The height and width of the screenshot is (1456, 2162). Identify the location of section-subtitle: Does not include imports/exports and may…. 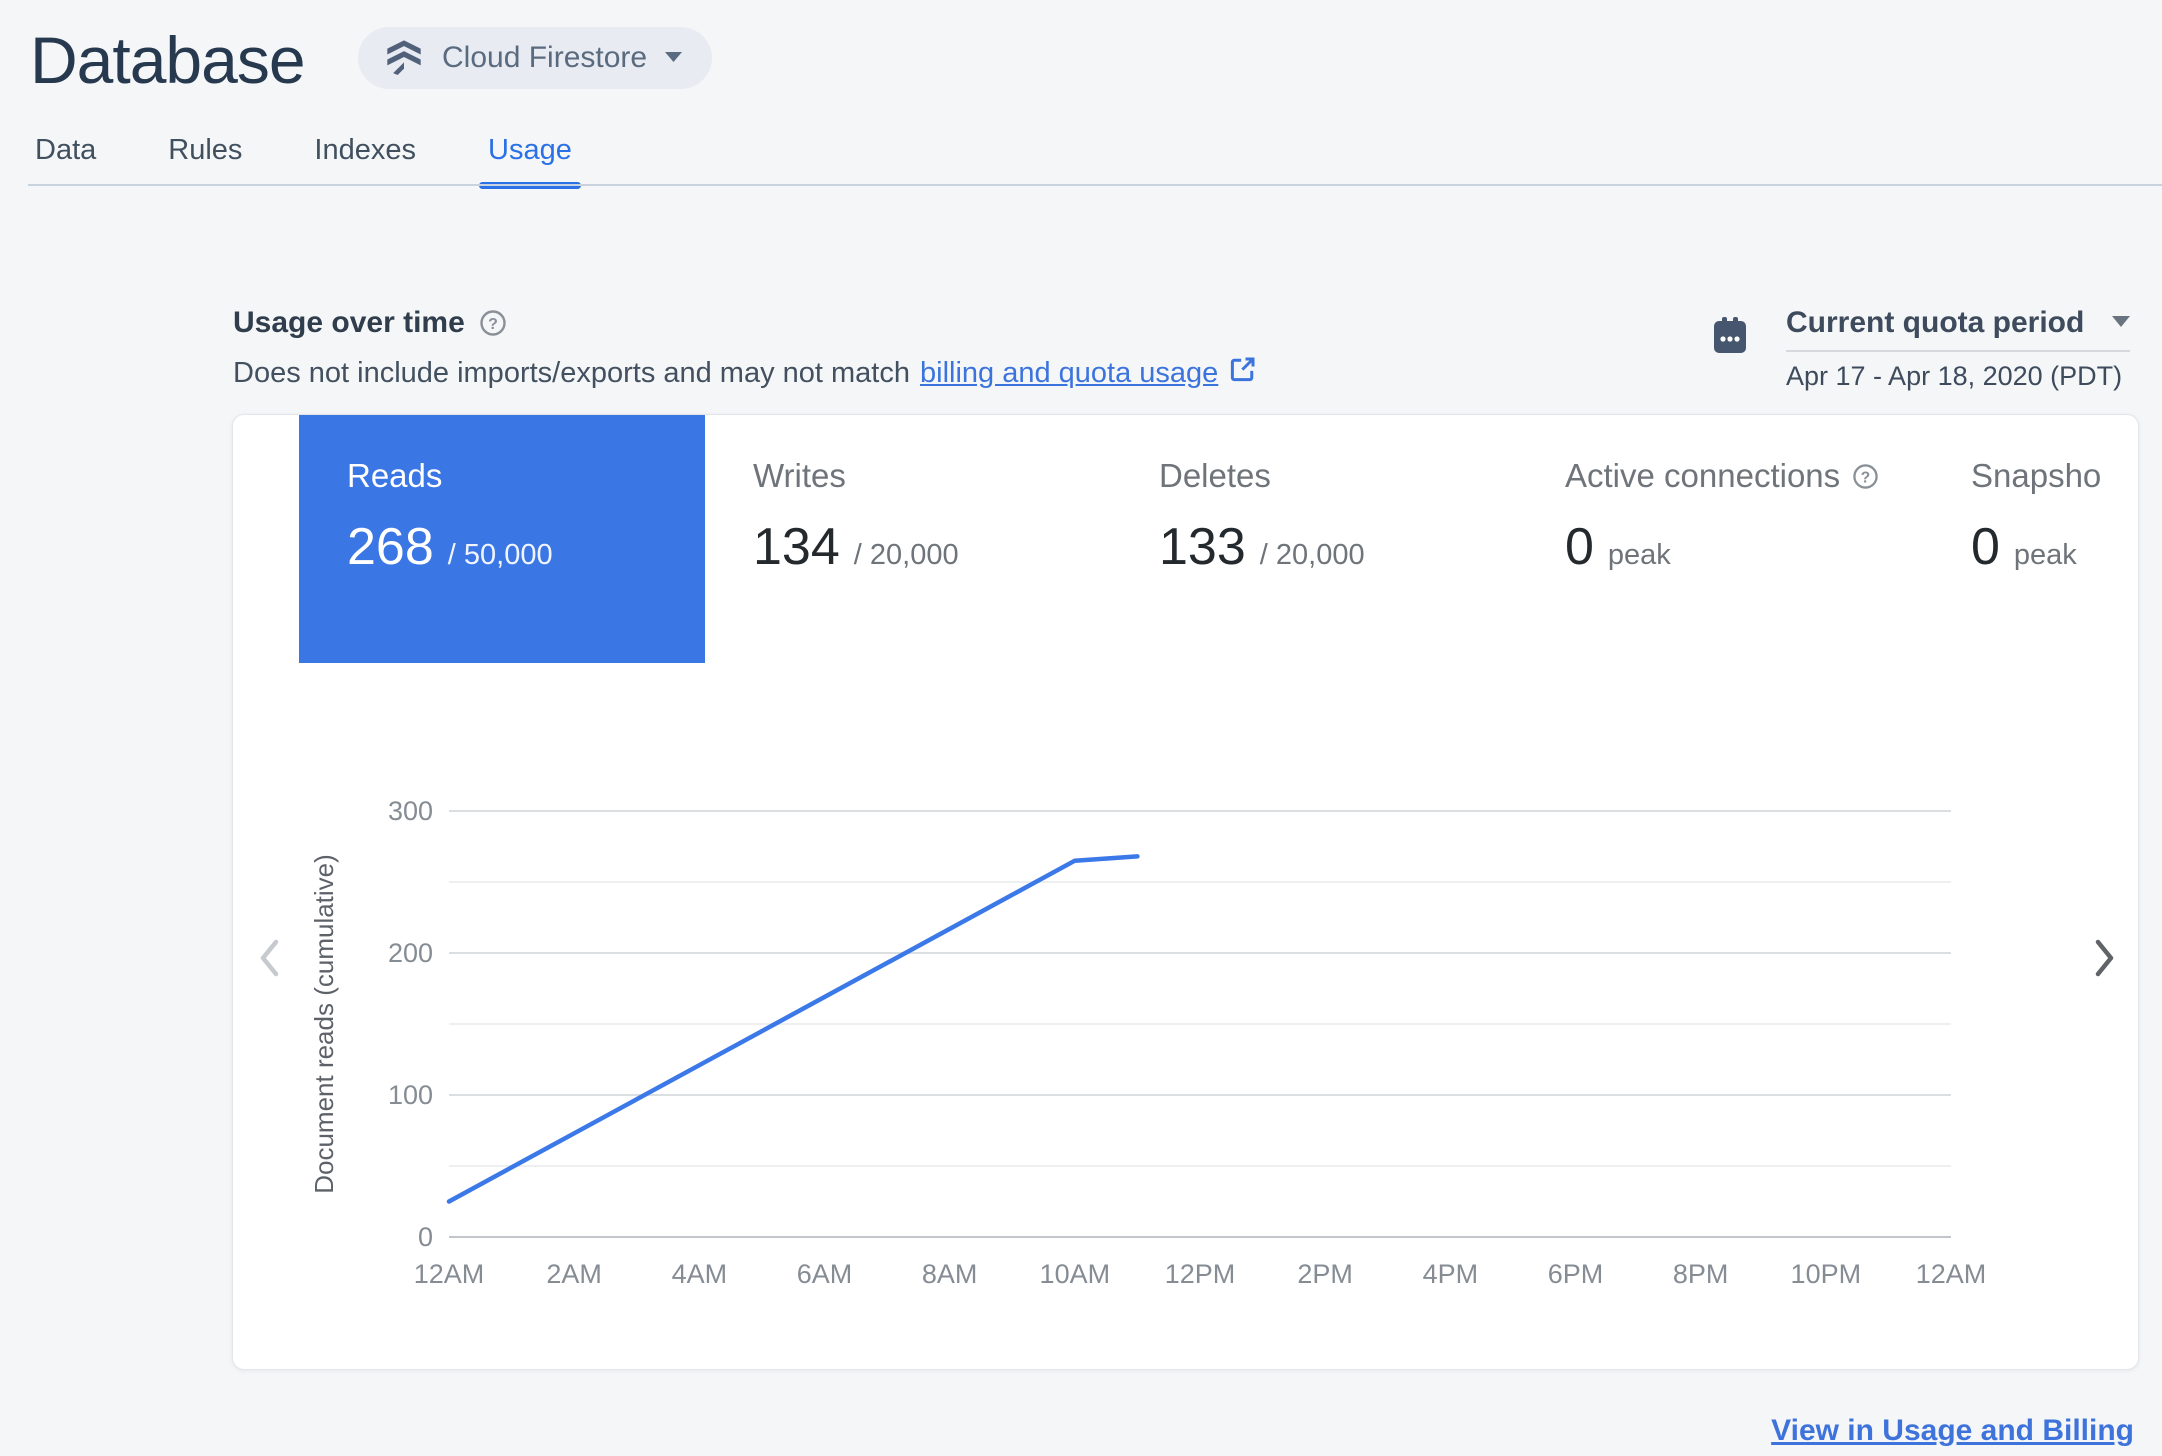
(745, 373).